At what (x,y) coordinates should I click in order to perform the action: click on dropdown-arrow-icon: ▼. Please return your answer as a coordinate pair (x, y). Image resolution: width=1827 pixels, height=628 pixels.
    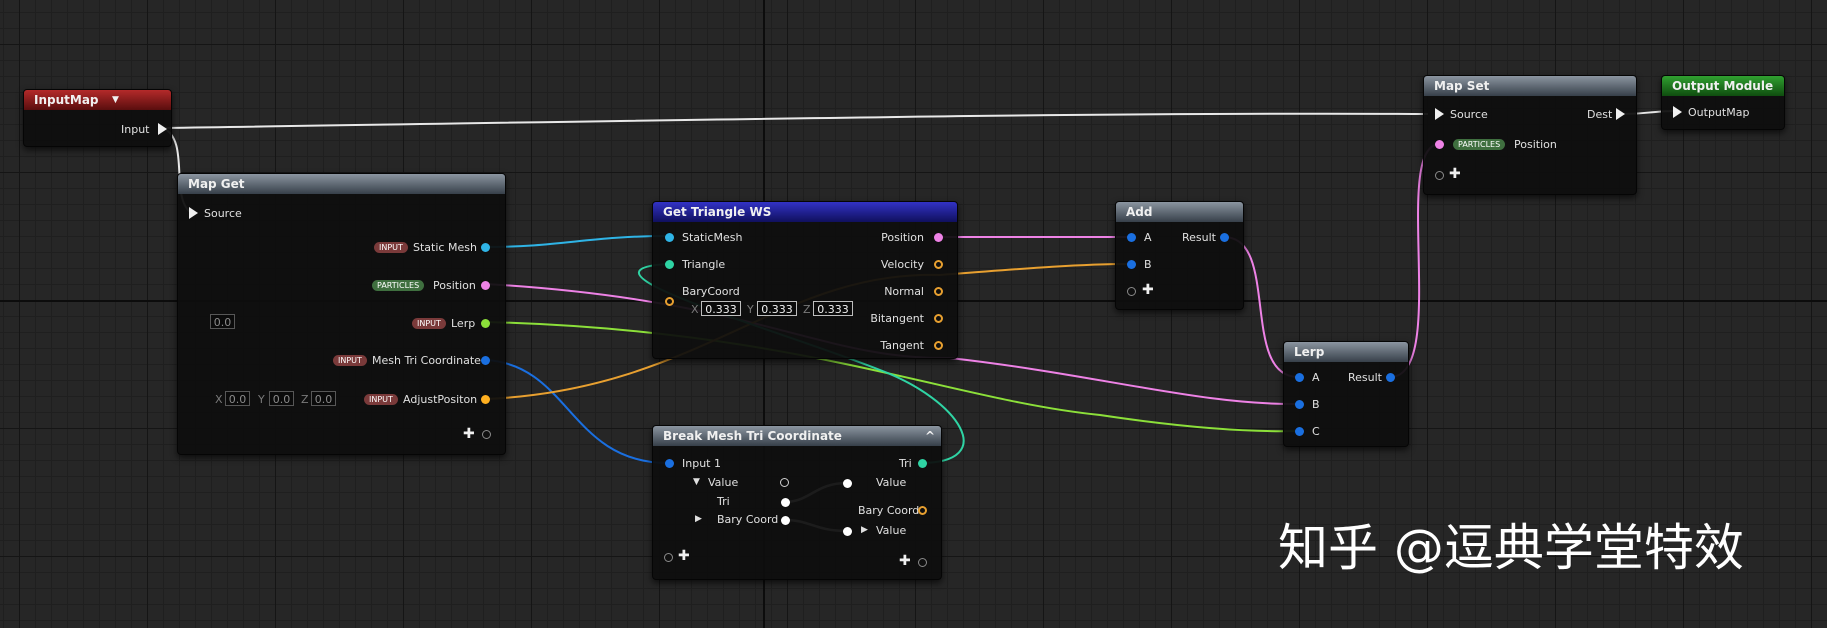
    Looking at the image, I should click on (115, 100).